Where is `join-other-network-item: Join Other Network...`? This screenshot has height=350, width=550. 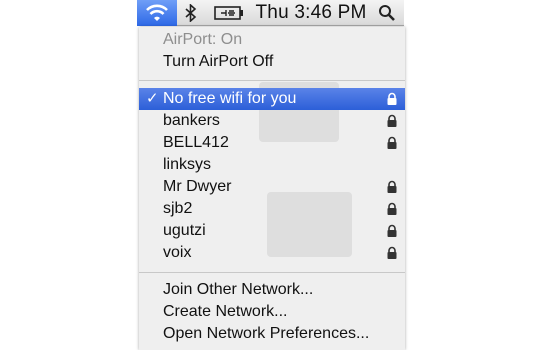
join-other-network-item: Join Other Network... is located at coordinates (272, 290).